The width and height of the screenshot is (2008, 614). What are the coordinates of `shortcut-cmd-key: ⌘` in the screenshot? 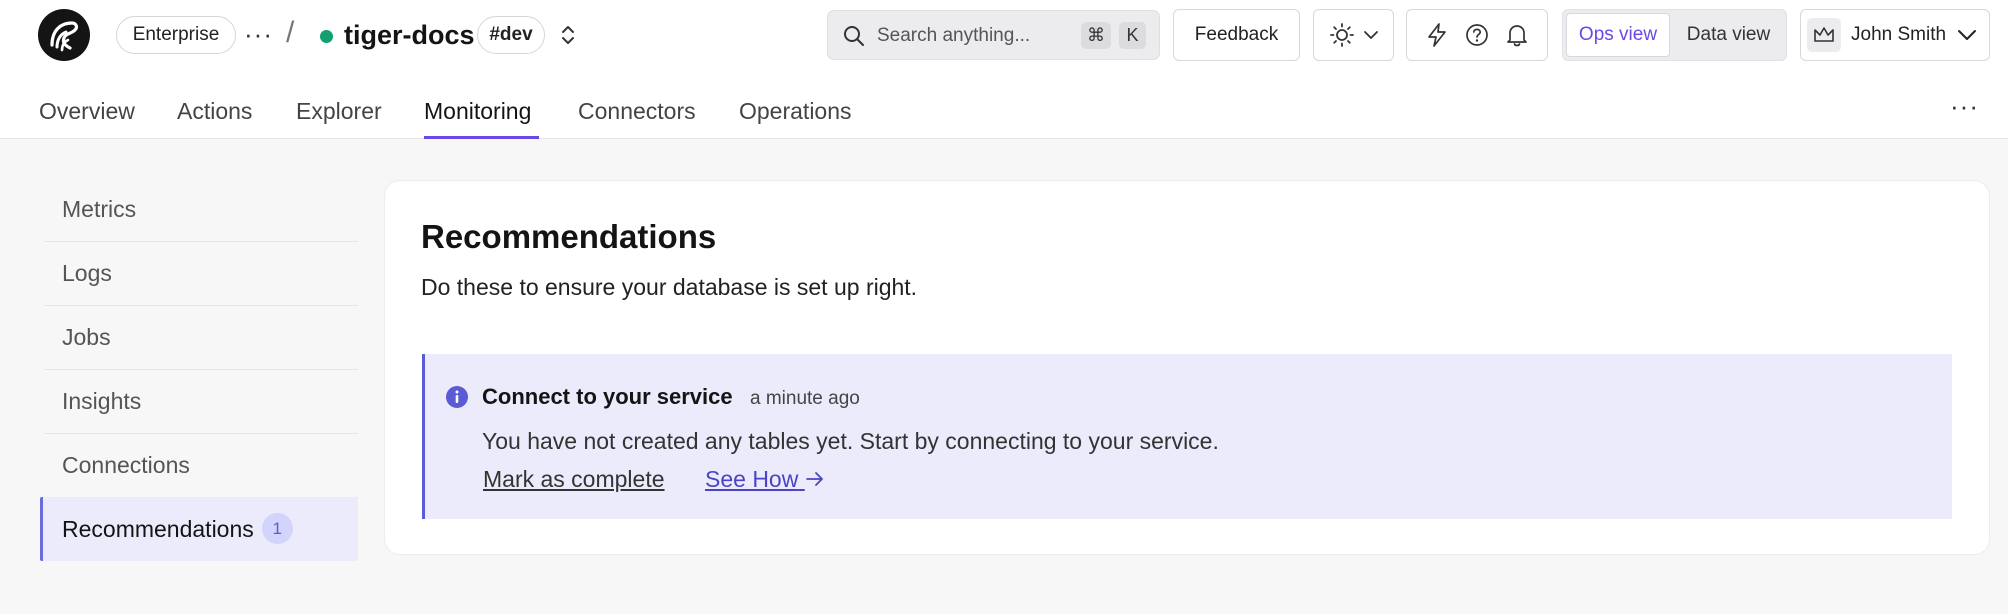 It's located at (1096, 35).